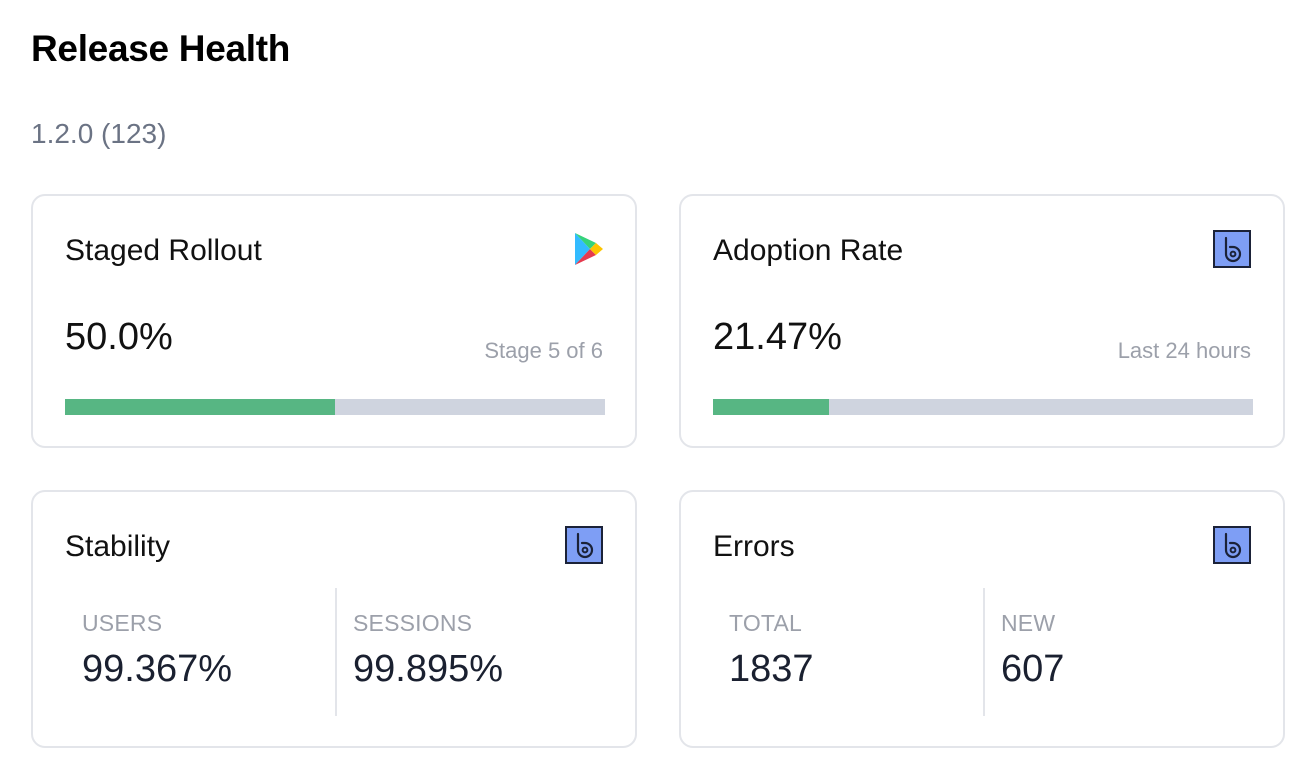  I want to click on users-stability-value: 99.367%, so click(157, 669).